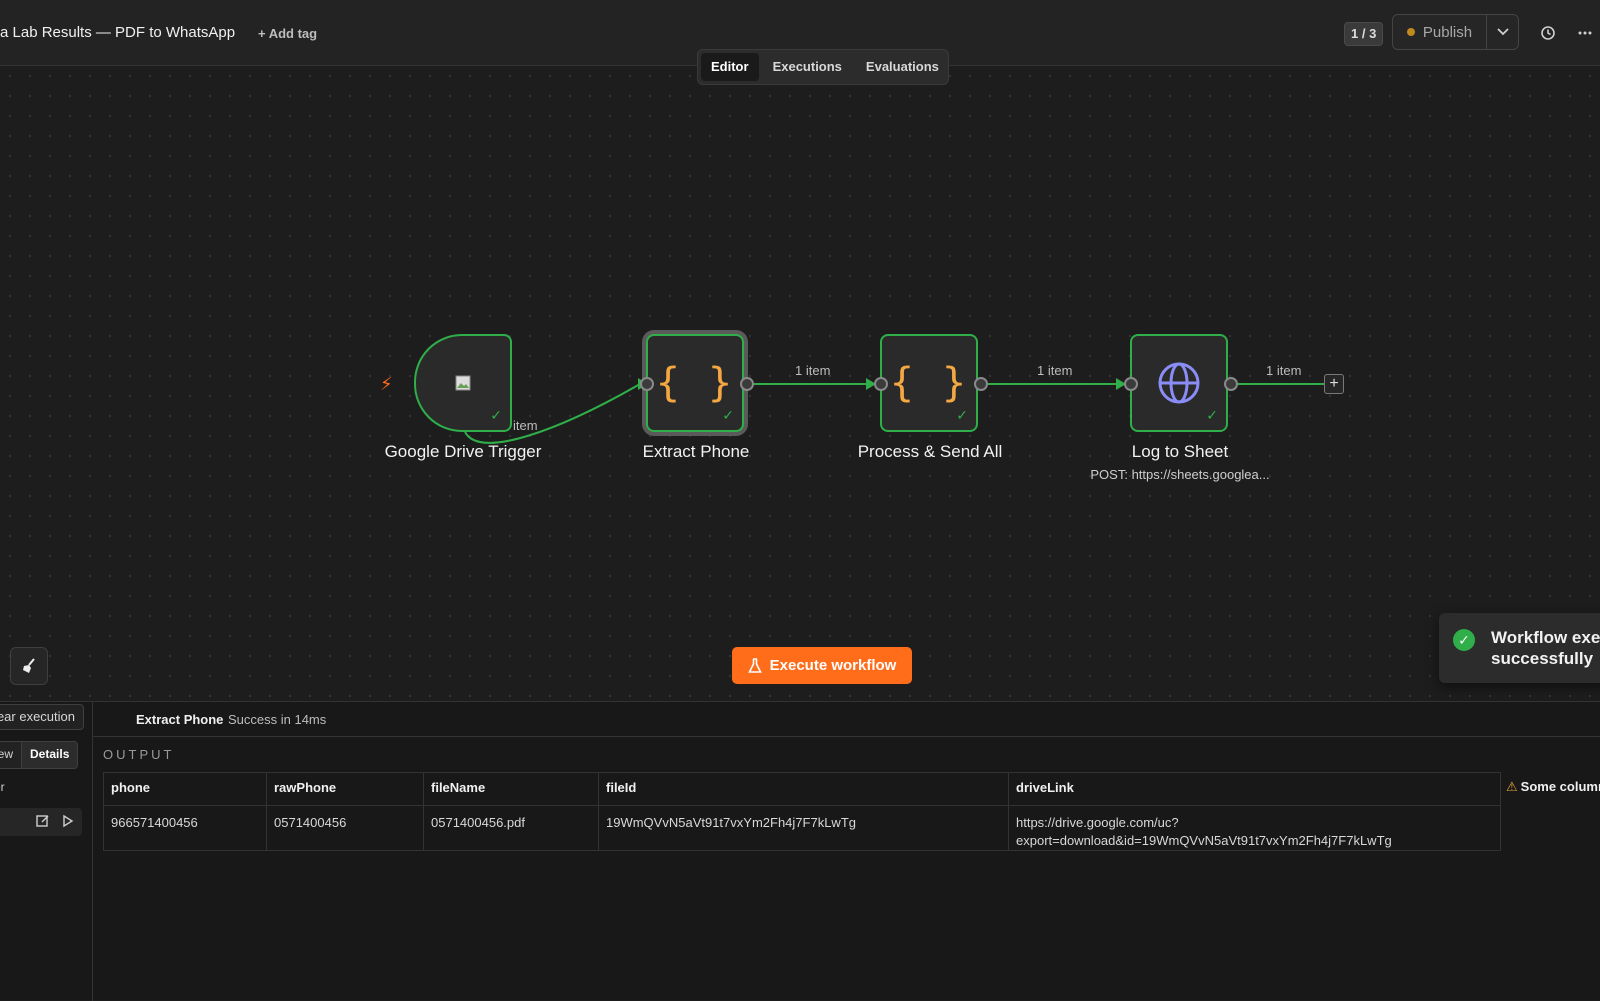 This screenshot has width=1600, height=1001. I want to click on execute-workflow-button: Execute workflow, so click(822, 665).